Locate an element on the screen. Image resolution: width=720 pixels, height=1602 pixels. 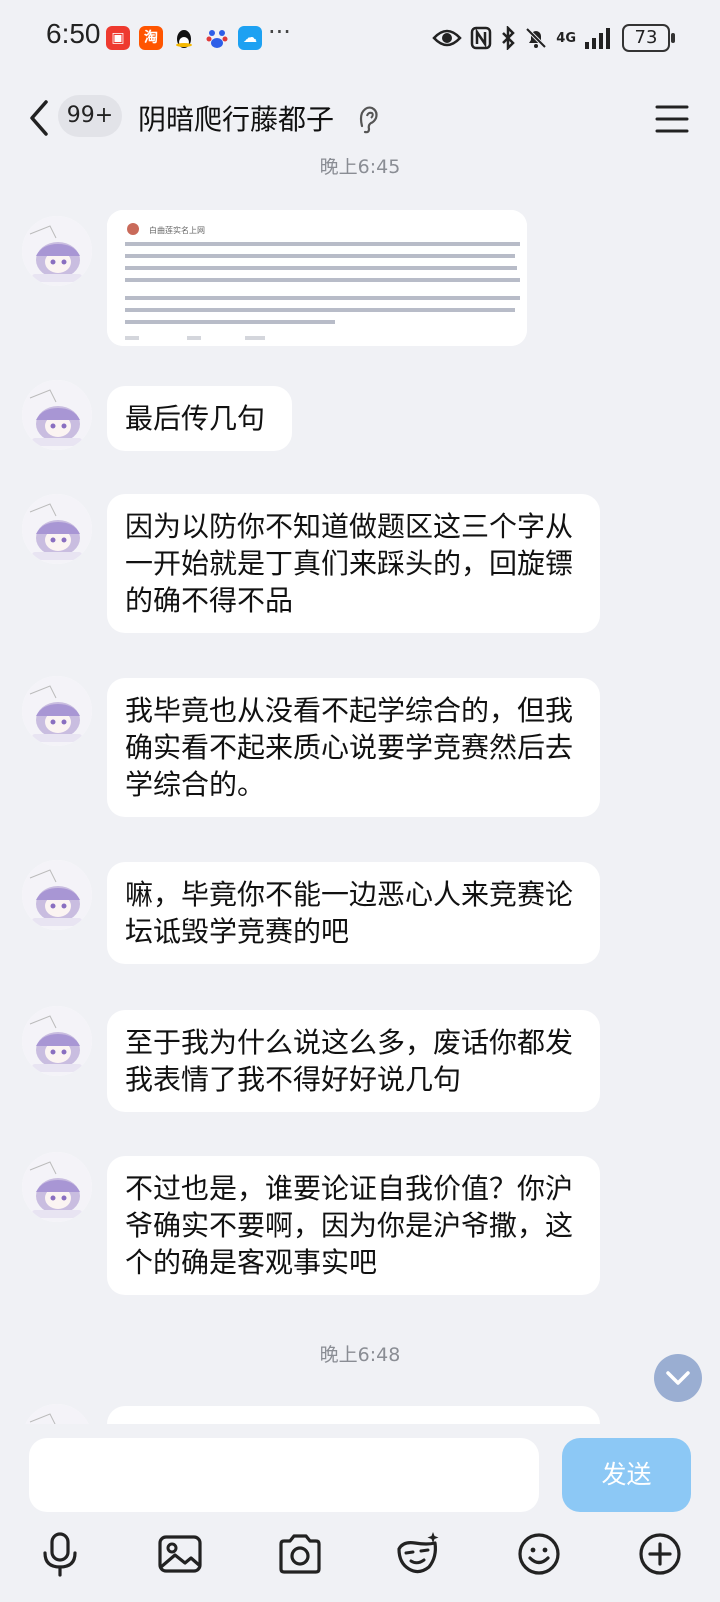
message-bubble: 我毕竟也从没看不起学综合的，但我确实看不起来质心说要学竞赛然后去学综合的。 is located at coordinates (353, 747).